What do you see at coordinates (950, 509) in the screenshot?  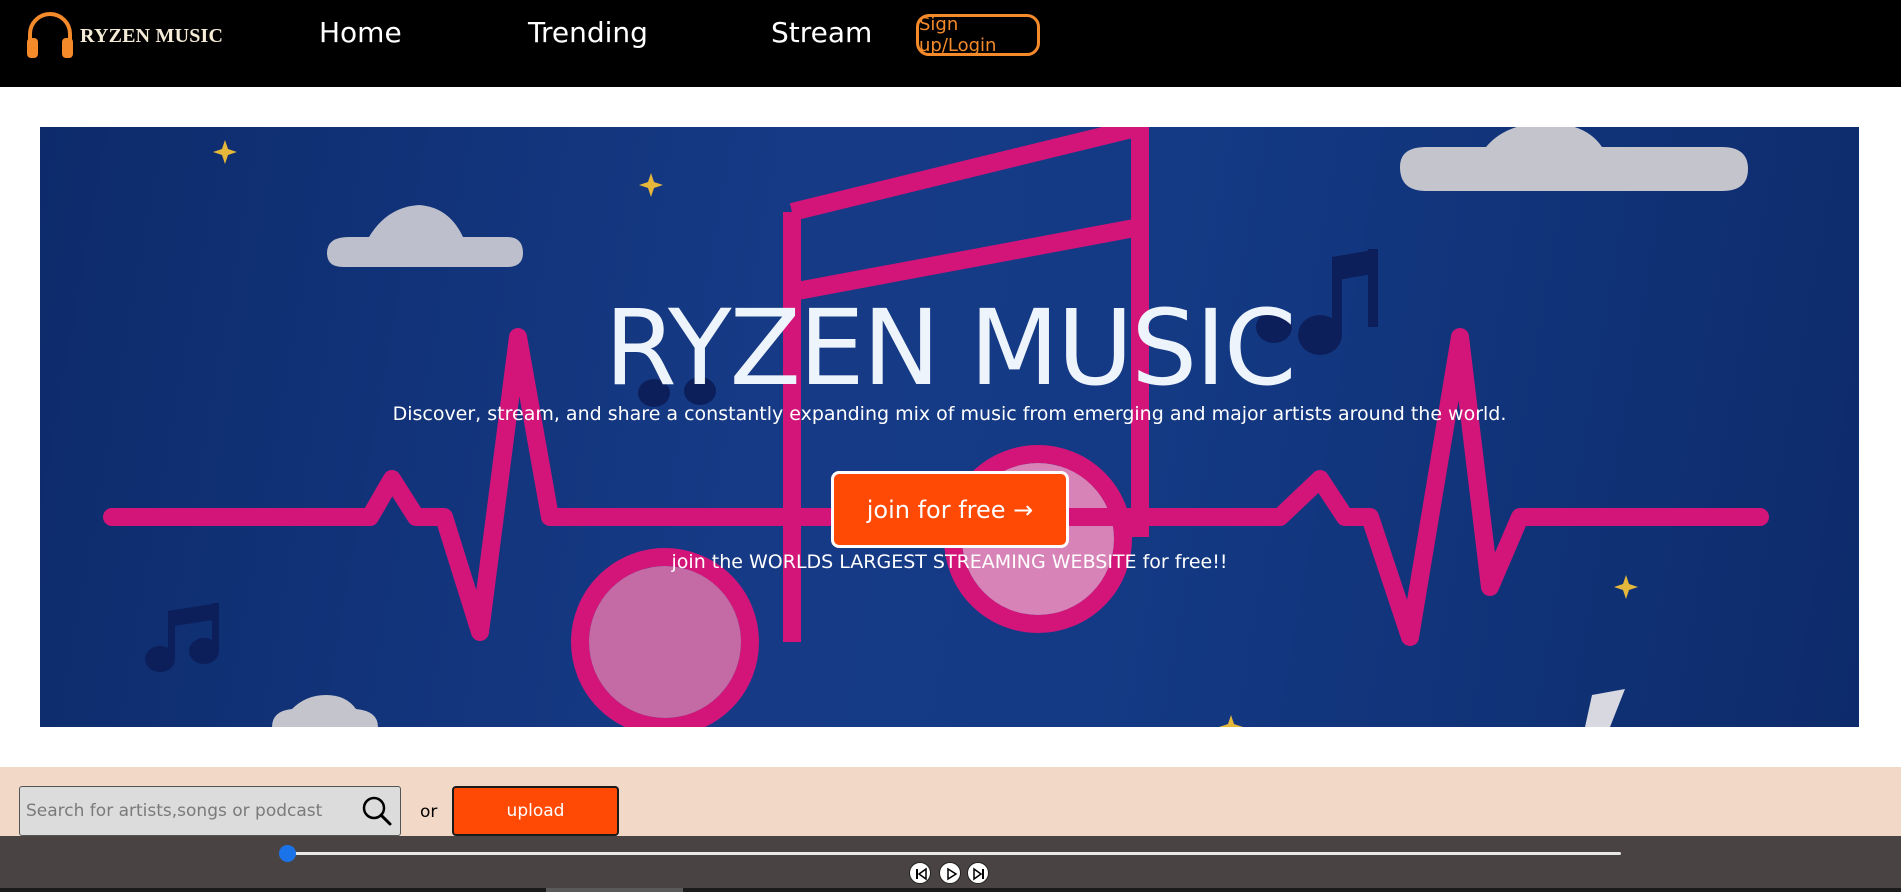 I see `join-for-free-button: join for free →` at bounding box center [950, 509].